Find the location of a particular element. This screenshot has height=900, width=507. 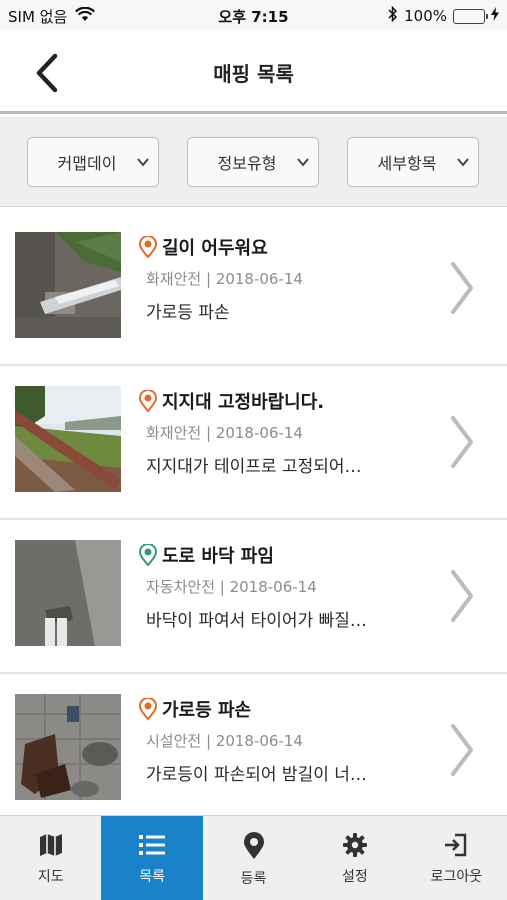

item-title-row: 가로등 파손 is located at coordinates (194, 709).